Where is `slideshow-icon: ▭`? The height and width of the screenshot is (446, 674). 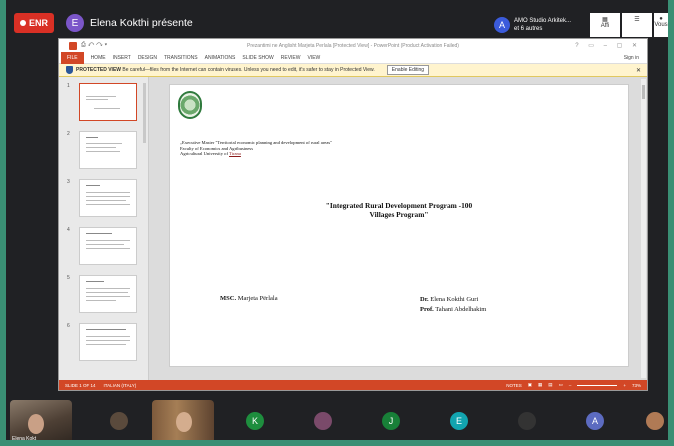
slideshow-icon: ▭ is located at coordinates (561, 385).